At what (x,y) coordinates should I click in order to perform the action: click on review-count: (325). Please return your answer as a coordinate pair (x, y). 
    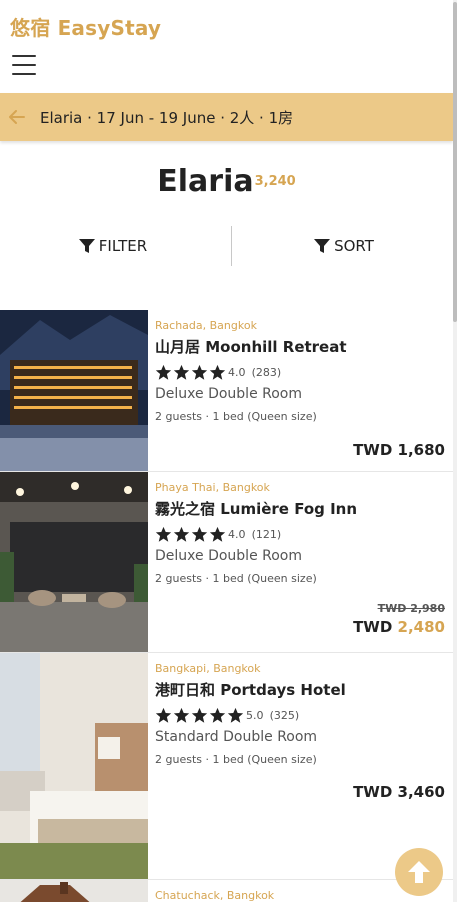
    Looking at the image, I should click on (284, 715).